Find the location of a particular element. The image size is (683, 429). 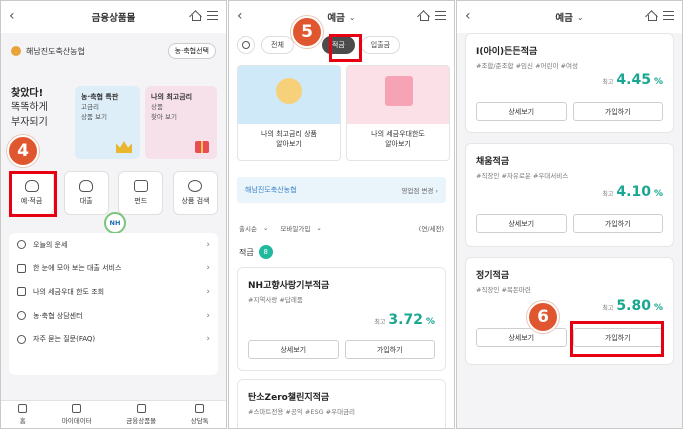

tax-limit-banner: 나의 세금우대한도 알아보기 is located at coordinates (398, 113).